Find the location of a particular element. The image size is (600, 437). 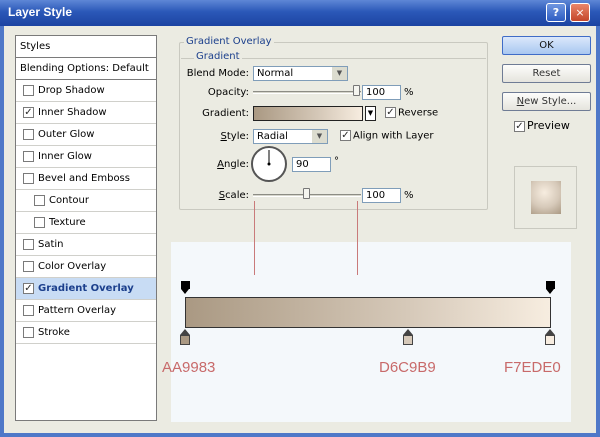

gradient-label: Gradient: is located at coordinates (225, 113).